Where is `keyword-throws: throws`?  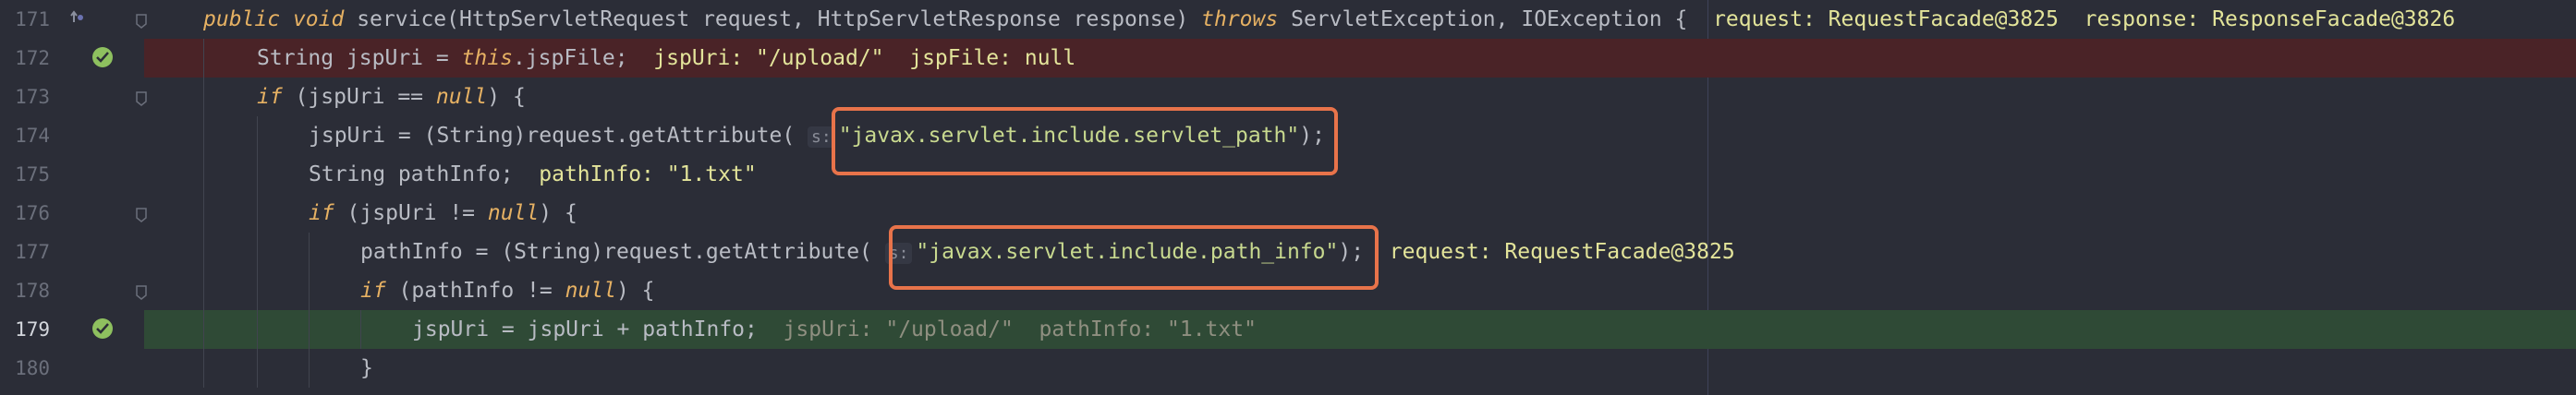 keyword-throws: throws is located at coordinates (1240, 19).